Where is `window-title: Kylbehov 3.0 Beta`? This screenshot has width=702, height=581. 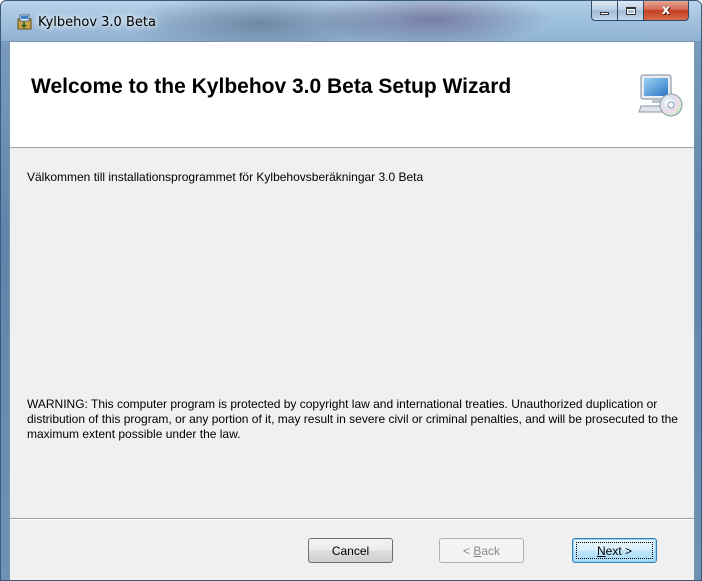 window-title: Kylbehov 3.0 Beta is located at coordinates (97, 22).